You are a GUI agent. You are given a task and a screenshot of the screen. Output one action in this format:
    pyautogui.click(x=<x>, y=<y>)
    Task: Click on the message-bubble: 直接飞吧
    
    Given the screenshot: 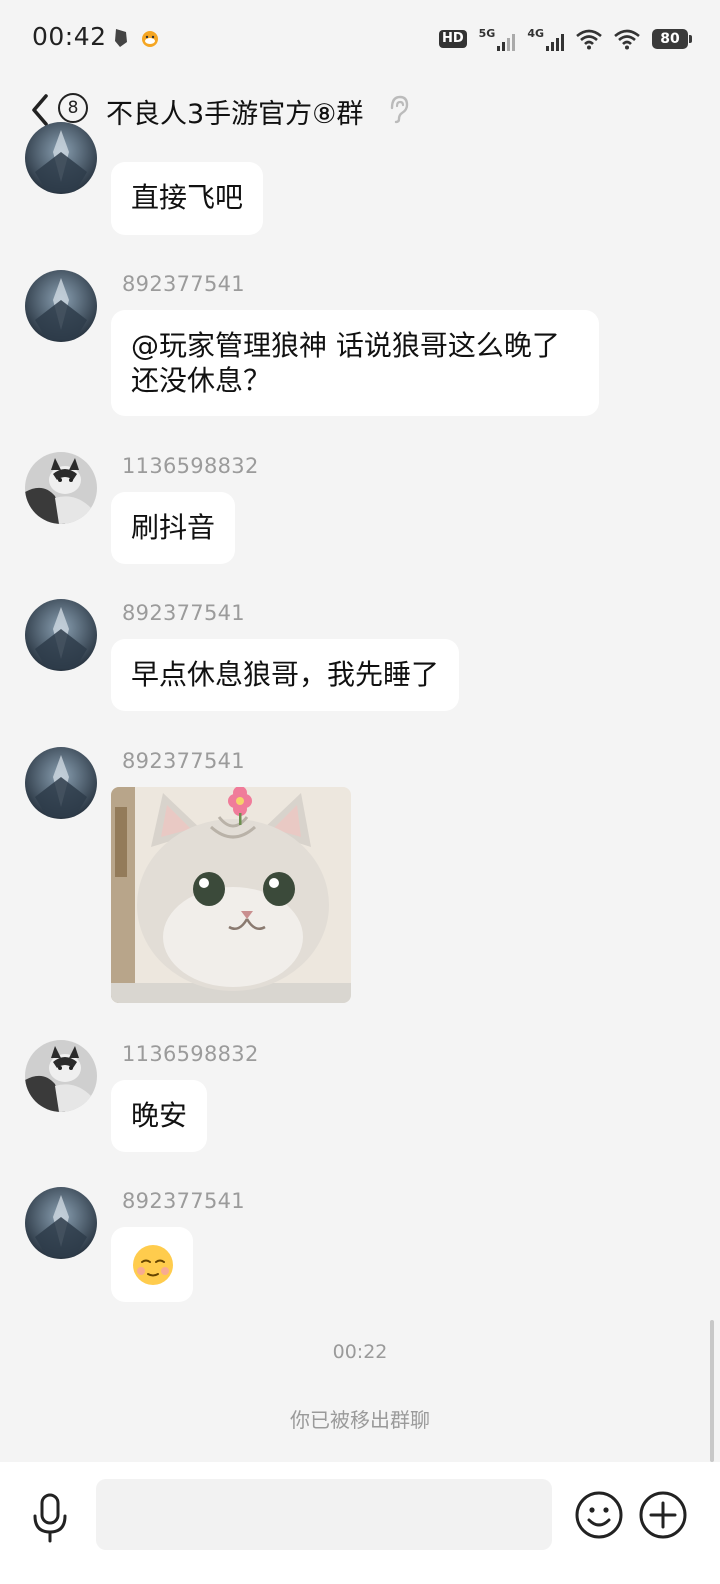 What is the action you would take?
    pyautogui.click(x=187, y=198)
    